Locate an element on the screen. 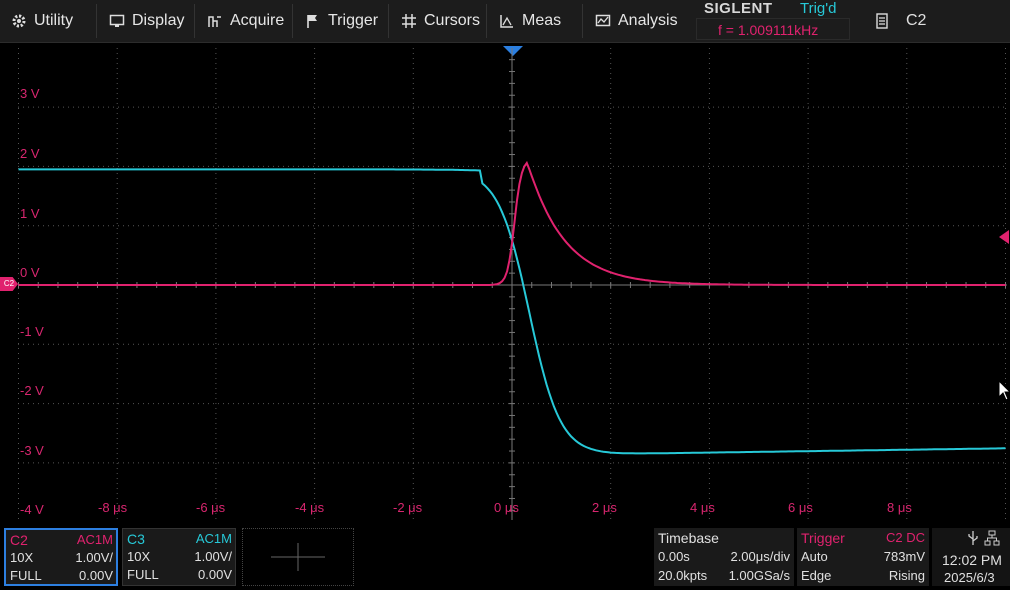 The width and height of the screenshot is (1010, 590). monitor-icon is located at coordinates (117, 21).